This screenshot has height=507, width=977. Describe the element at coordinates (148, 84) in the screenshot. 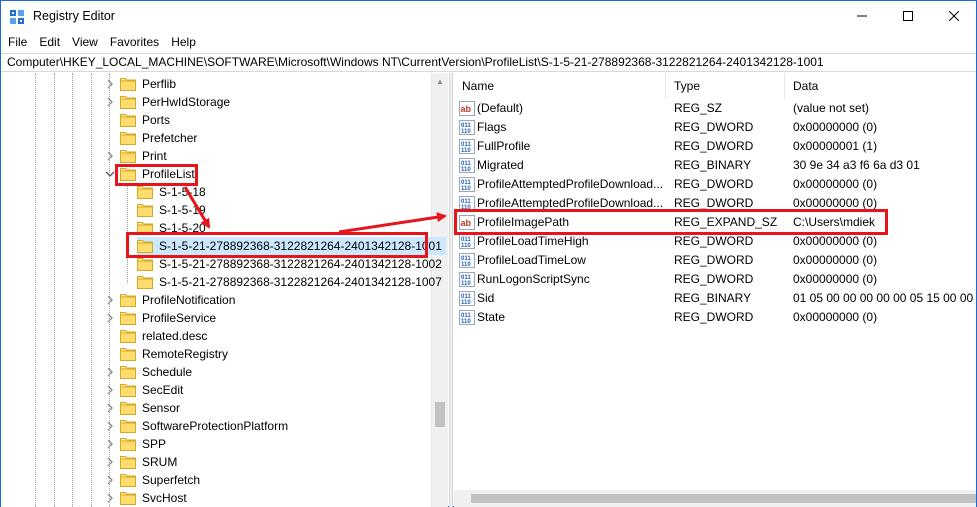

I see `tree-item: Perflib` at that location.